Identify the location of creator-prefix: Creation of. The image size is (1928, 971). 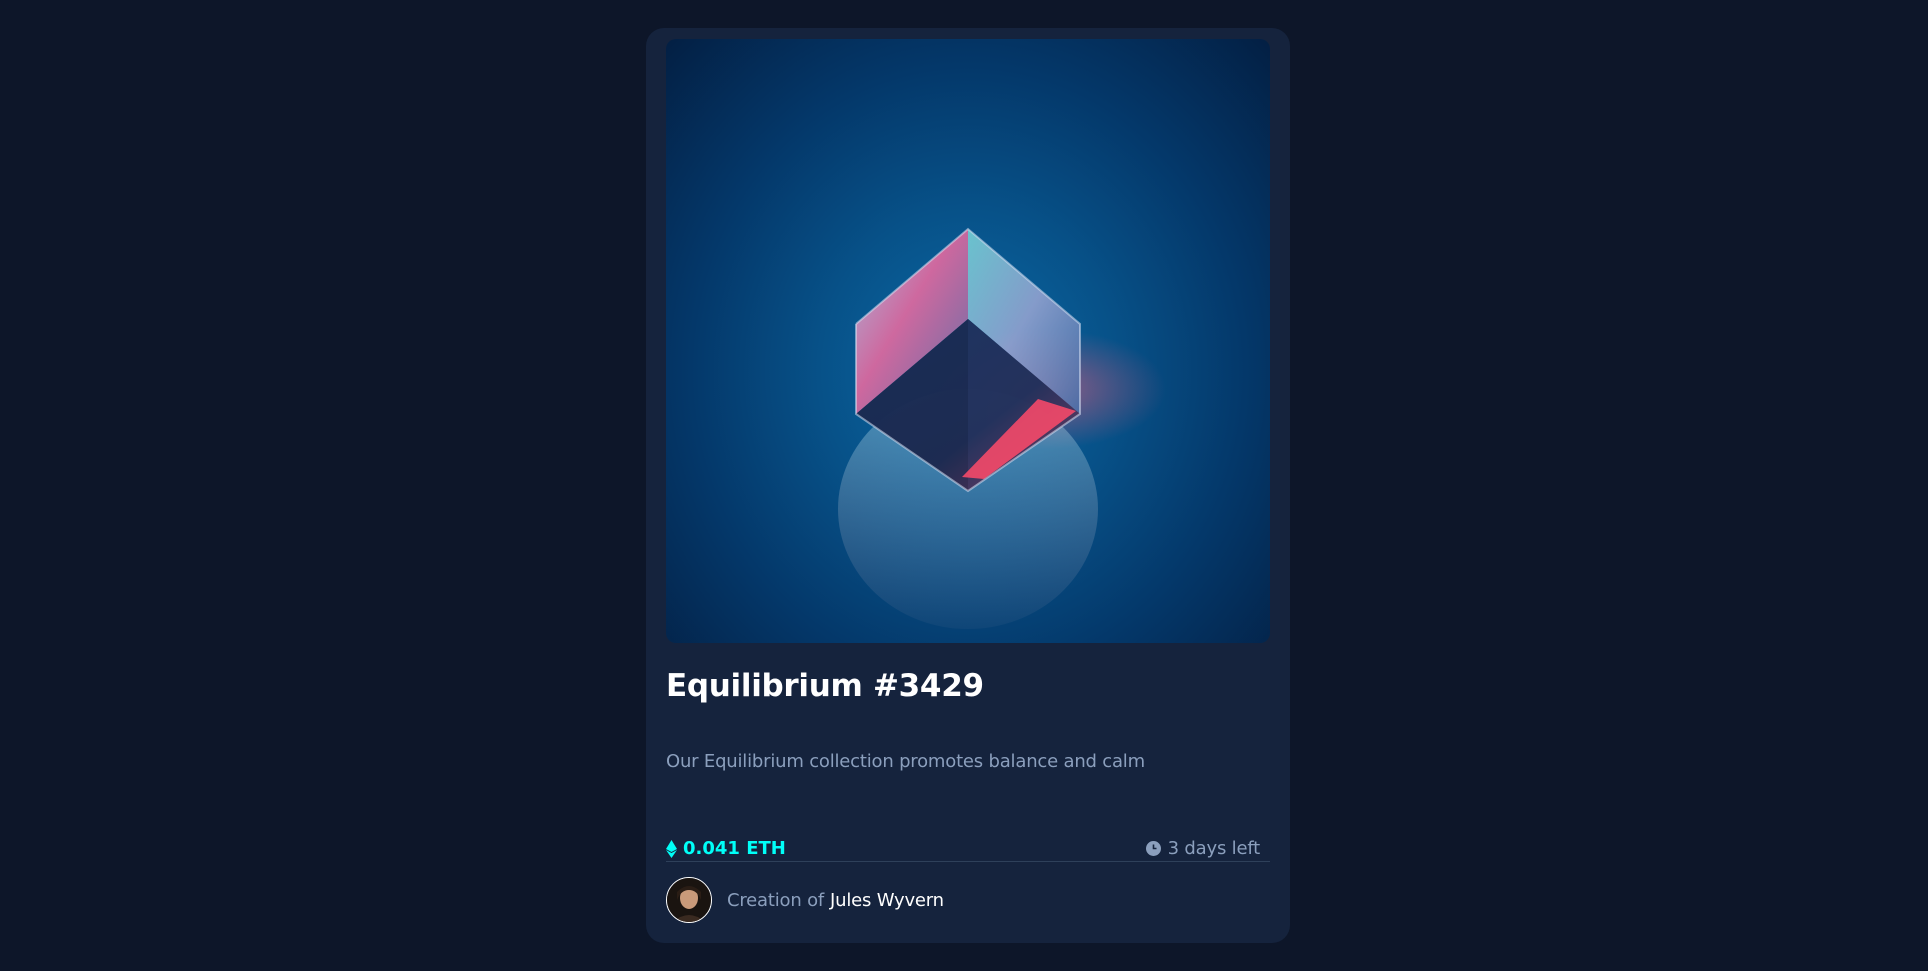
(776, 900).